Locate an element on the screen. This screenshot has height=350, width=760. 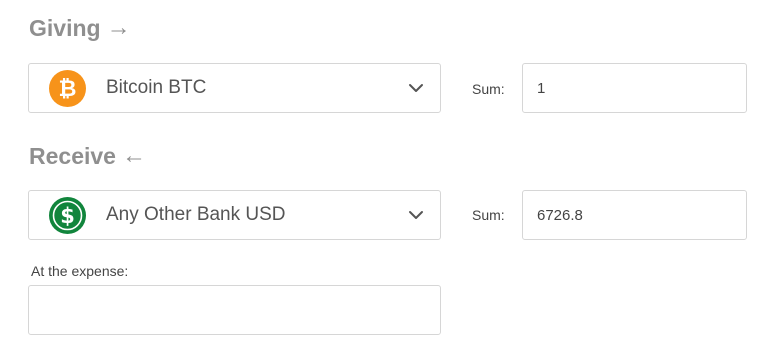
receive-sum-label: Sum: is located at coordinates (488, 215).